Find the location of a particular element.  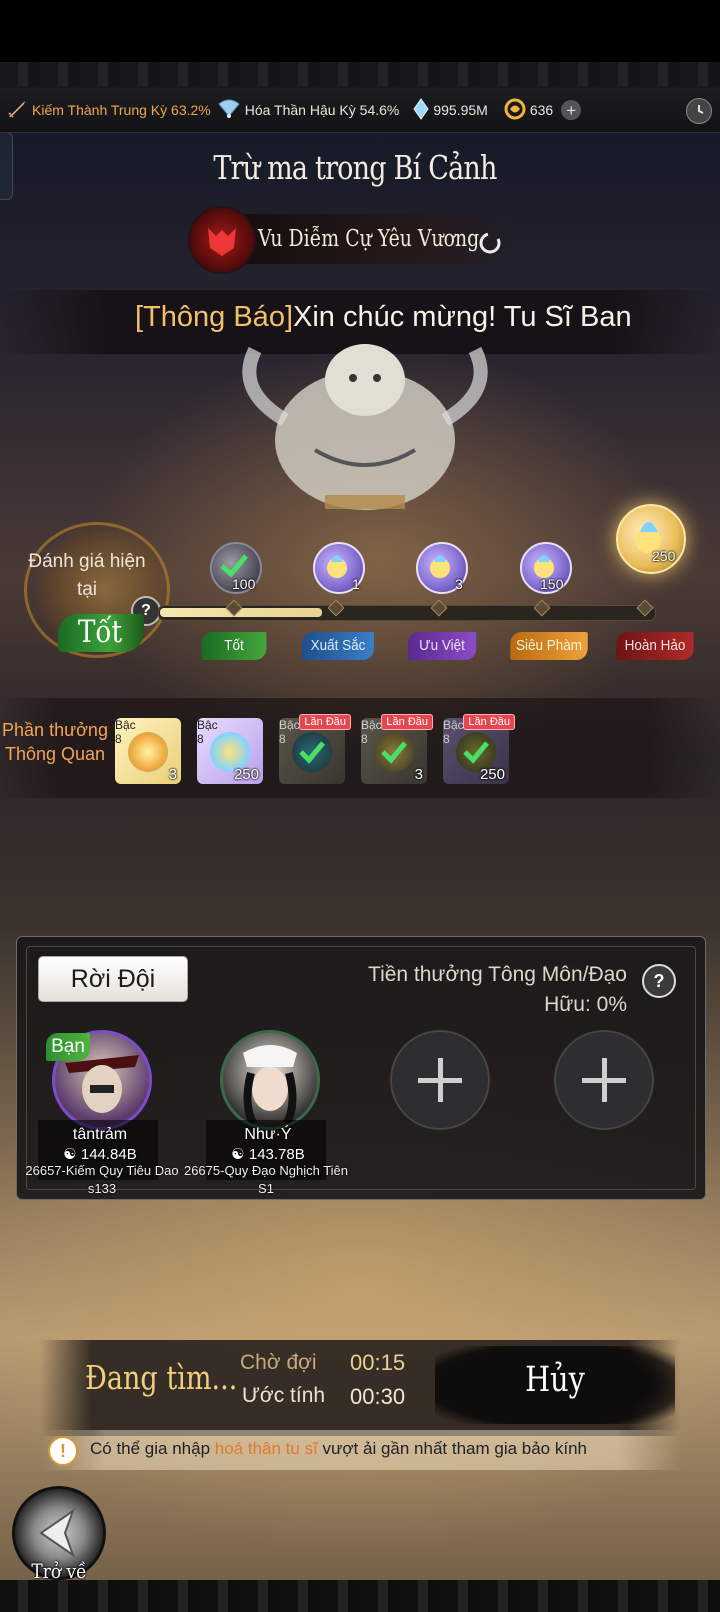

realm-sword-label: Kiếm Thành Trung Kỳ 63.2% is located at coordinates (121, 110).